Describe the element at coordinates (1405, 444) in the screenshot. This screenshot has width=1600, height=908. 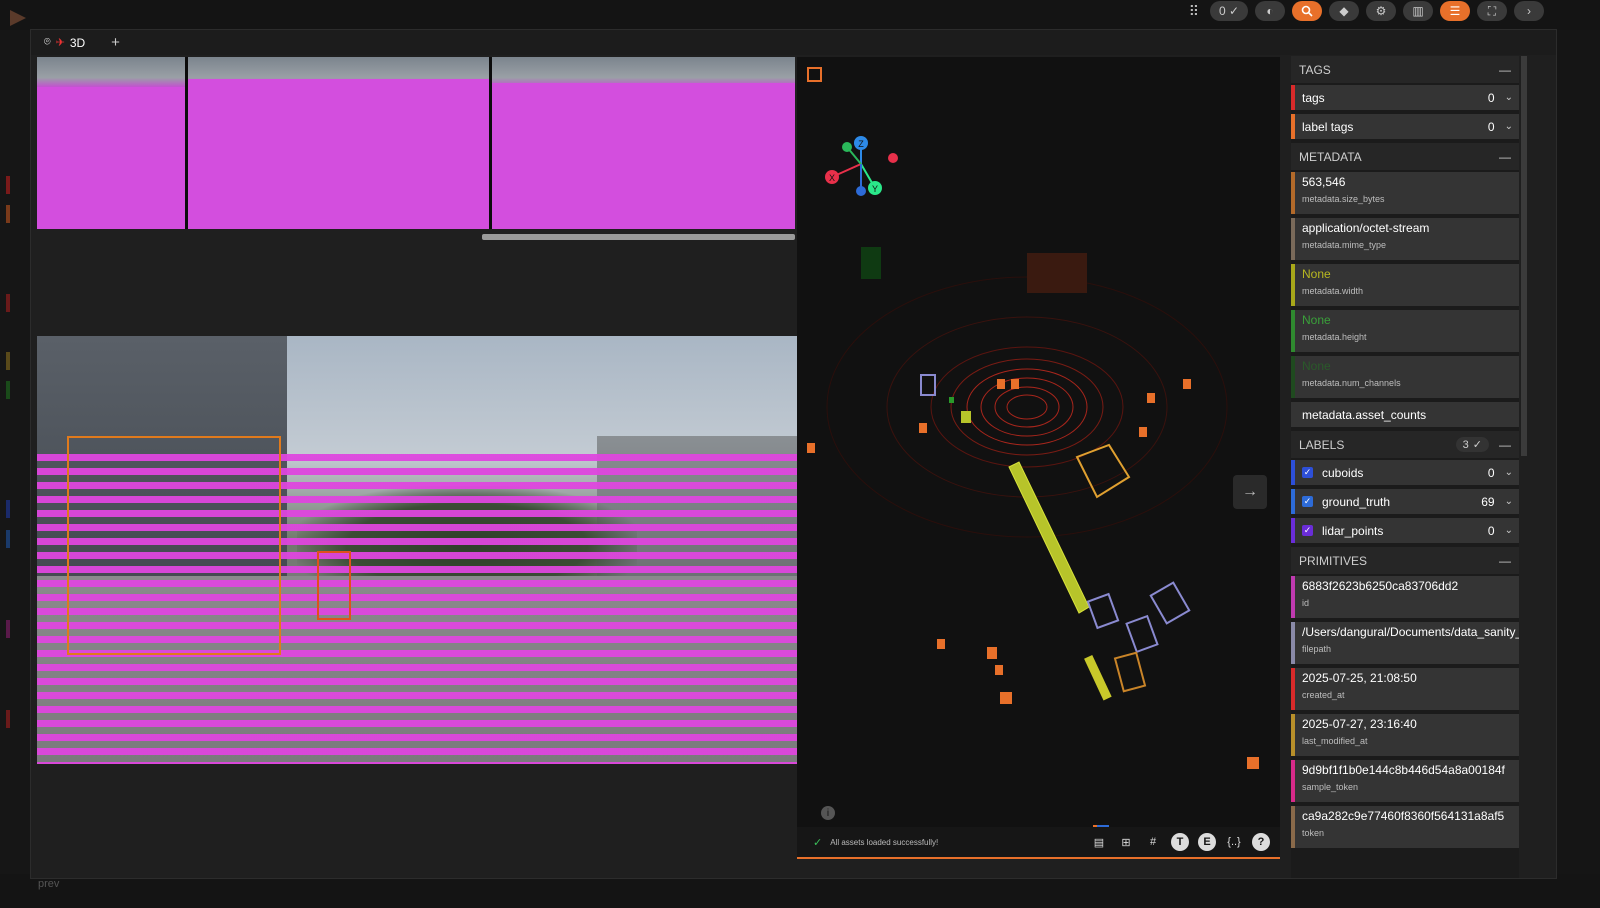
I see `labels-section-header: LABELS 3 ✓ —` at that location.